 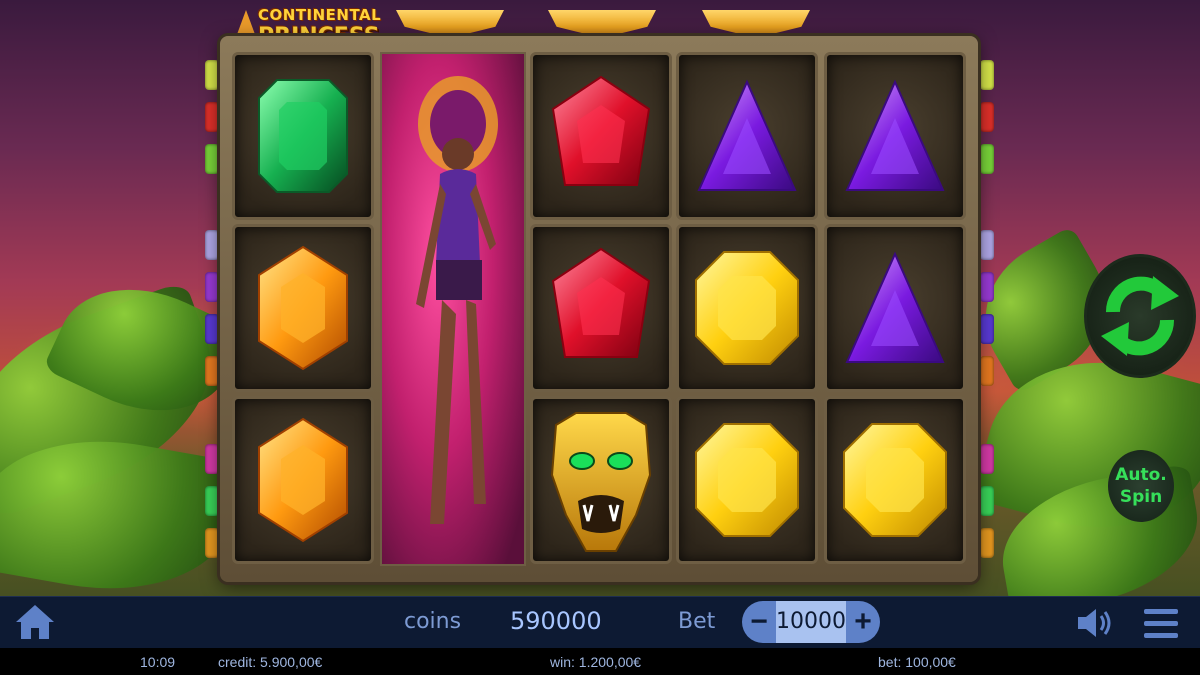 What do you see at coordinates (457, 300) in the screenshot?
I see `princess-dancer-icon` at bounding box center [457, 300].